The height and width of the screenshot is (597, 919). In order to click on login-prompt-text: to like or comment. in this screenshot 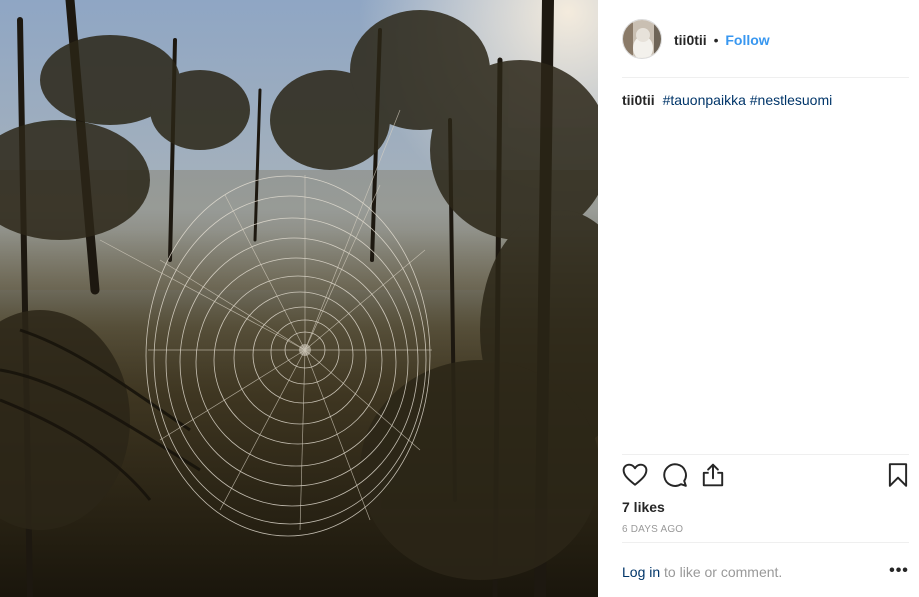, I will do `click(721, 572)`.